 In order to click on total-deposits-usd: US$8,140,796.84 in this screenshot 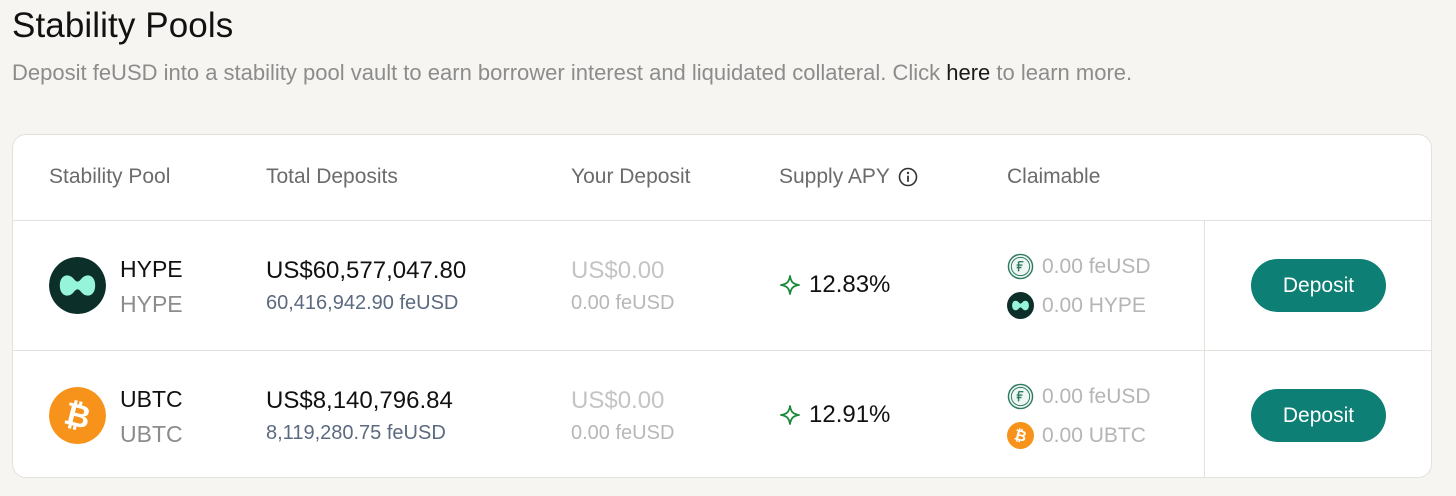, I will do `click(359, 400)`.